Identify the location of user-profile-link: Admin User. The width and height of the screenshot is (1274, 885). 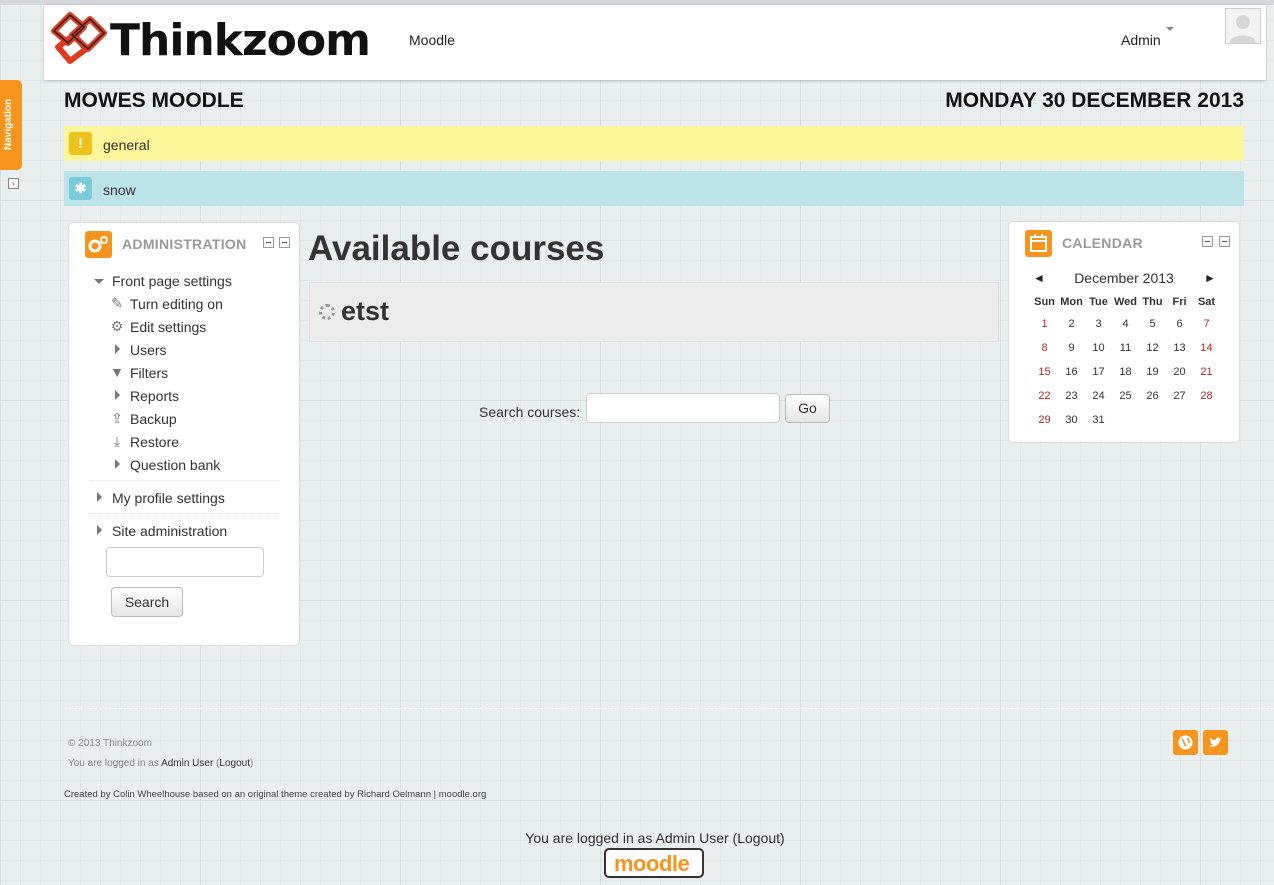
(187, 763).